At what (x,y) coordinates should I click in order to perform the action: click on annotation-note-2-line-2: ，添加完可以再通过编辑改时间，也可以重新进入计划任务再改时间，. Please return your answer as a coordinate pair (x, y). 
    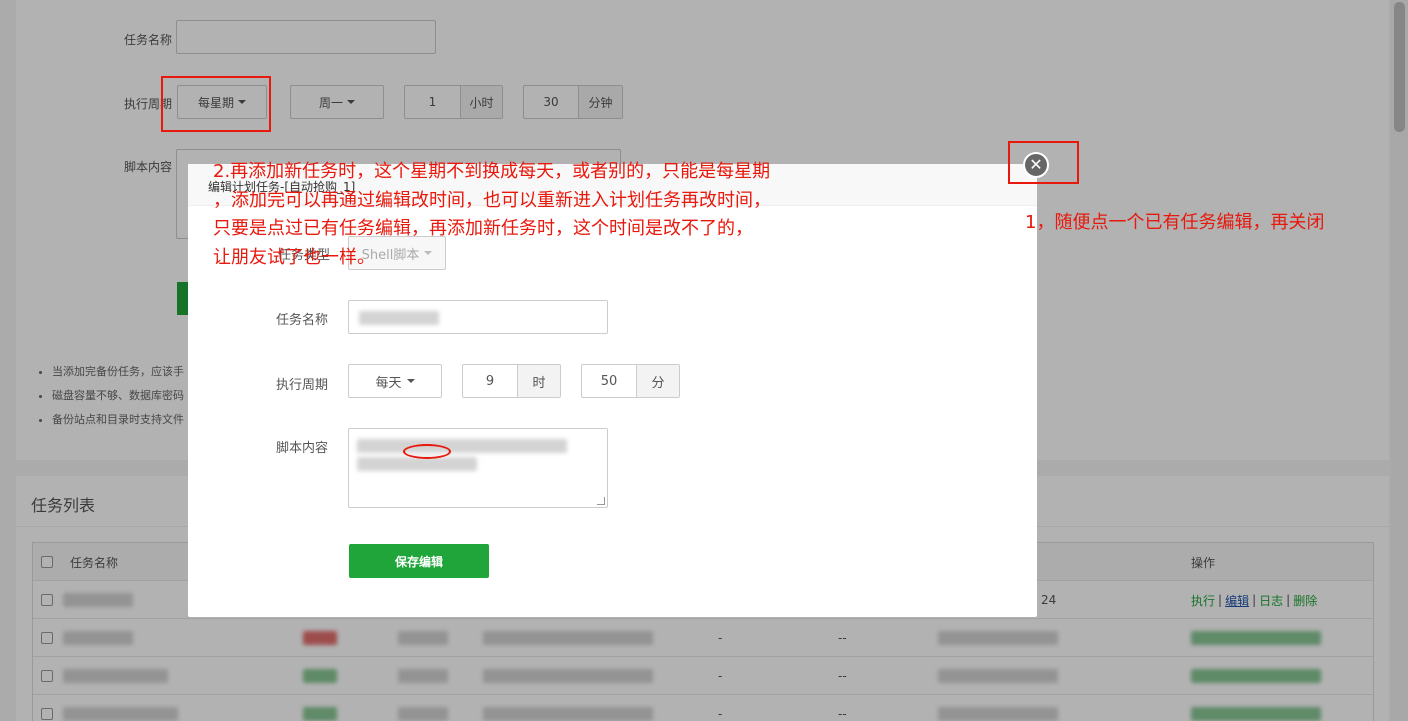
    Looking at the image, I should click on (492, 200).